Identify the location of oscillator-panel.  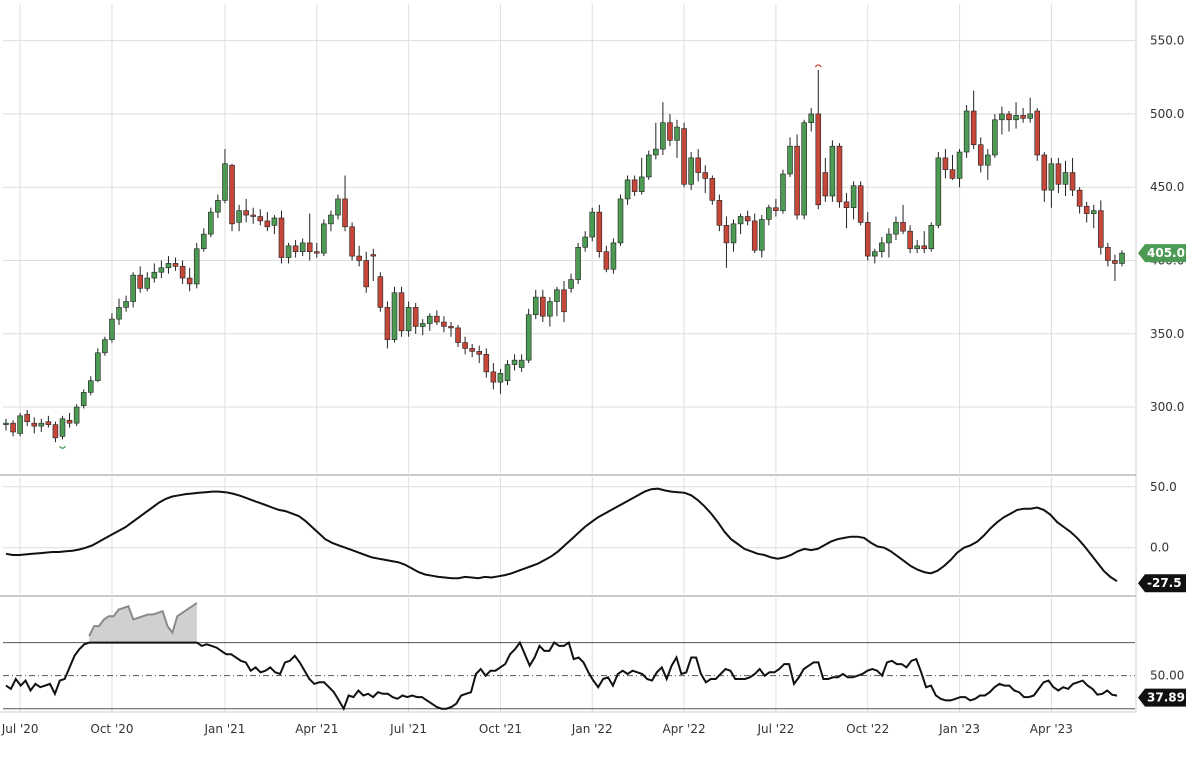
(561, 535).